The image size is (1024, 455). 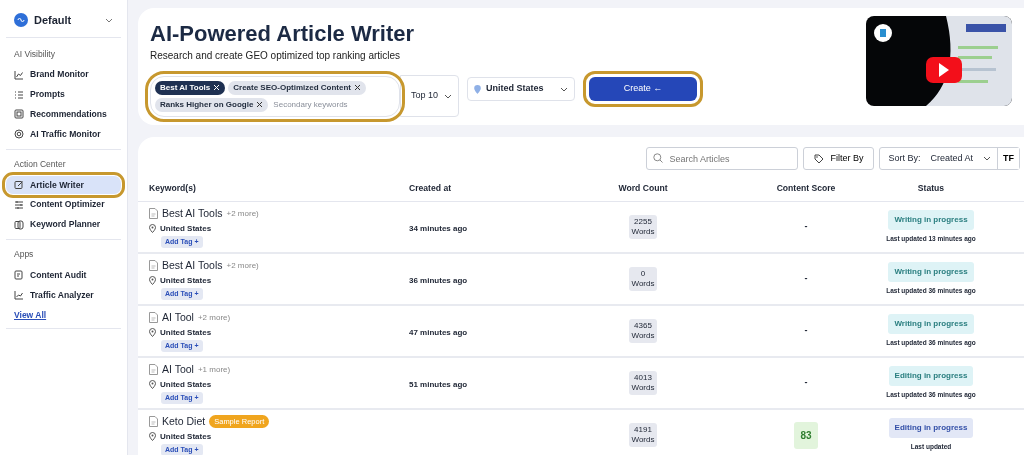 What do you see at coordinates (63, 95) in the screenshot?
I see `sidebar-item: Prompts` at bounding box center [63, 95].